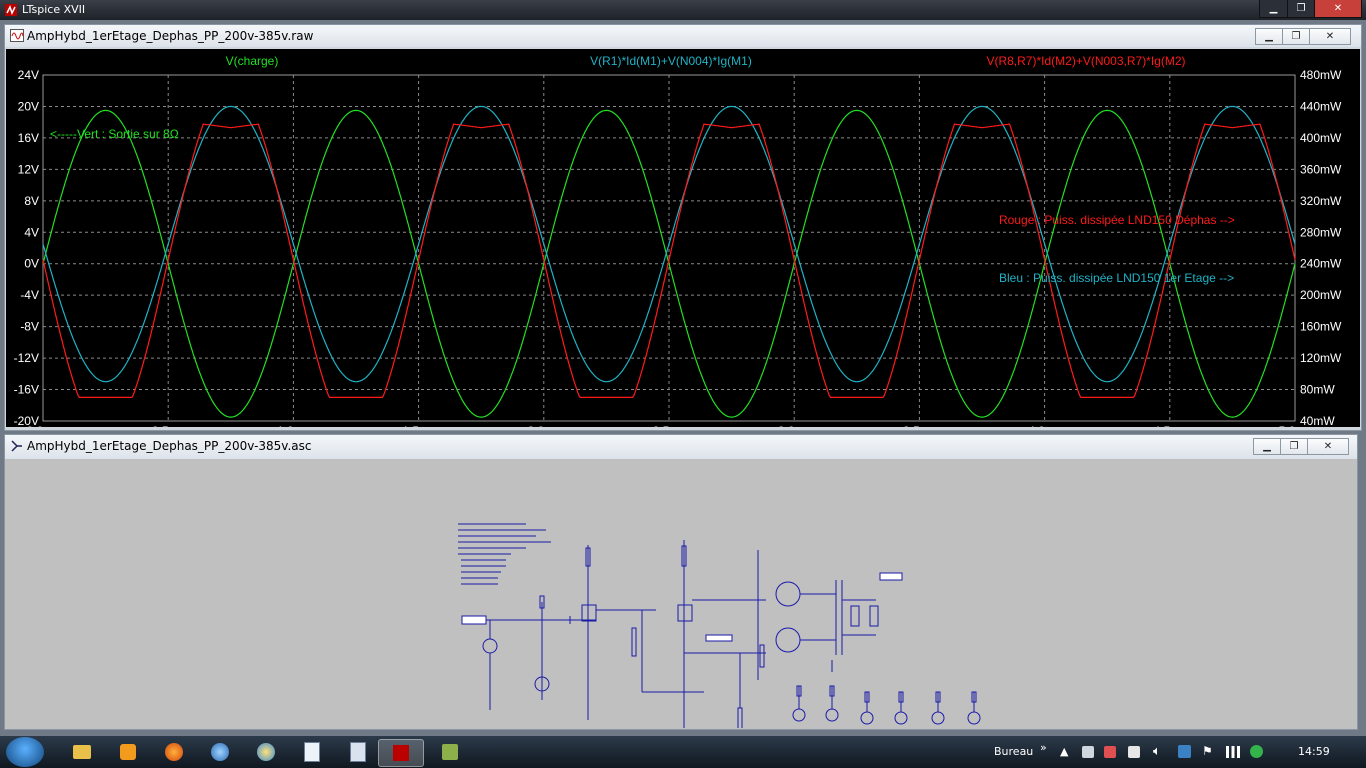 This screenshot has height=768, width=1366. What do you see at coordinates (683, 752) in the screenshot?
I see `taskbar: Bureau » ▲ 🔈︎ ⚑ 14:59` at bounding box center [683, 752].